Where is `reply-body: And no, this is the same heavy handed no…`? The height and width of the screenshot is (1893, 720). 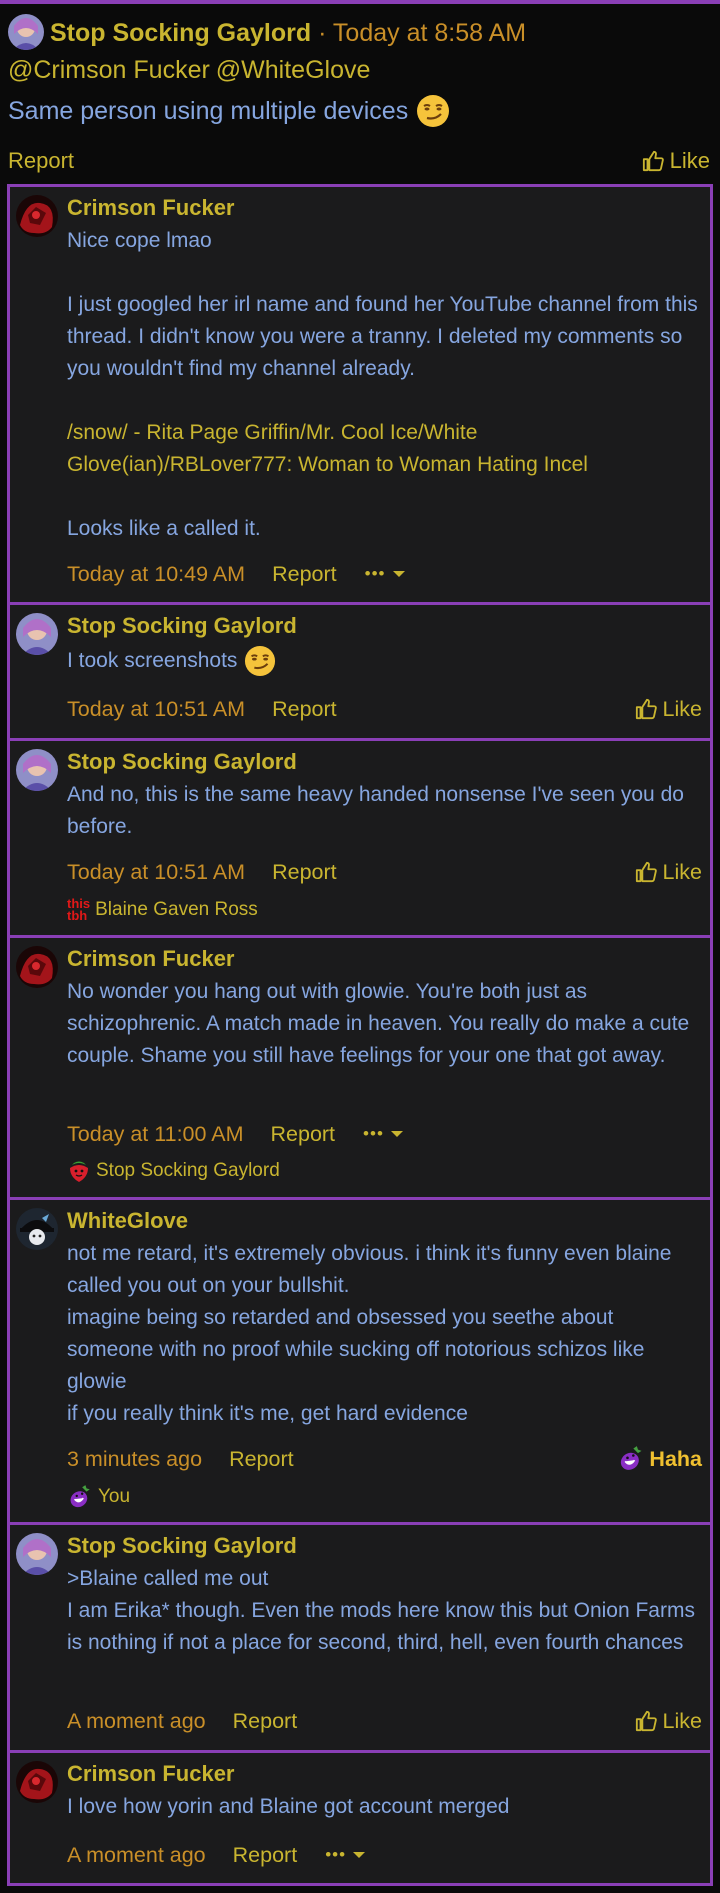
reply-body: And no, this is the same heavy handed no… is located at coordinates (384, 811).